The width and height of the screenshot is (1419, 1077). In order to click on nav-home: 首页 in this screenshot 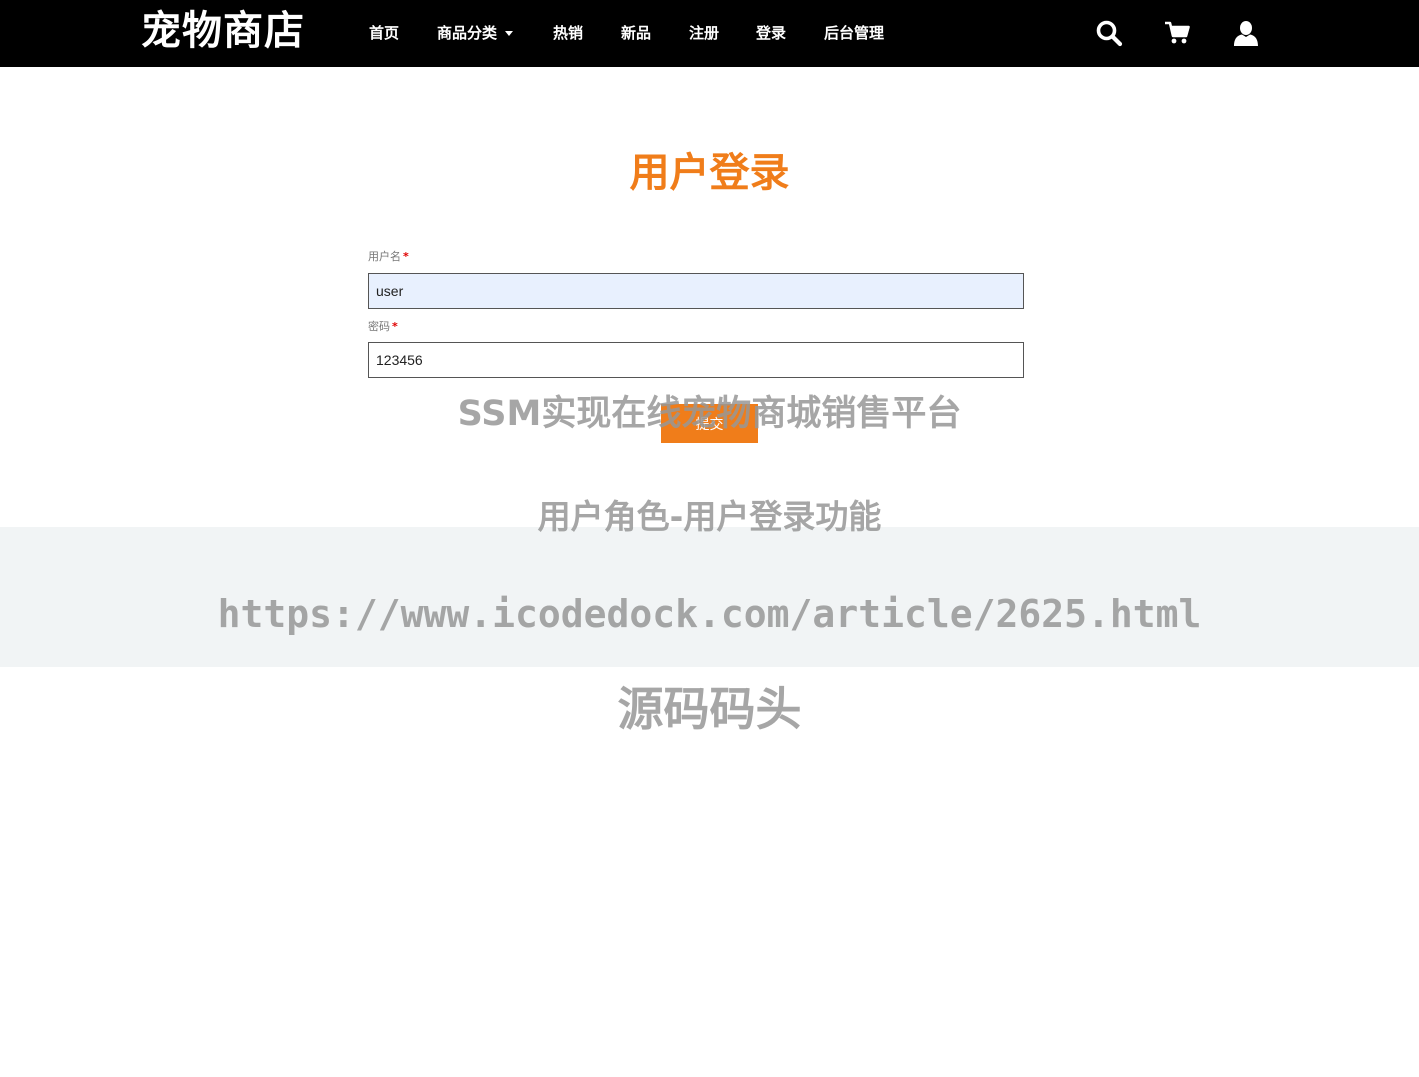, I will do `click(384, 33)`.